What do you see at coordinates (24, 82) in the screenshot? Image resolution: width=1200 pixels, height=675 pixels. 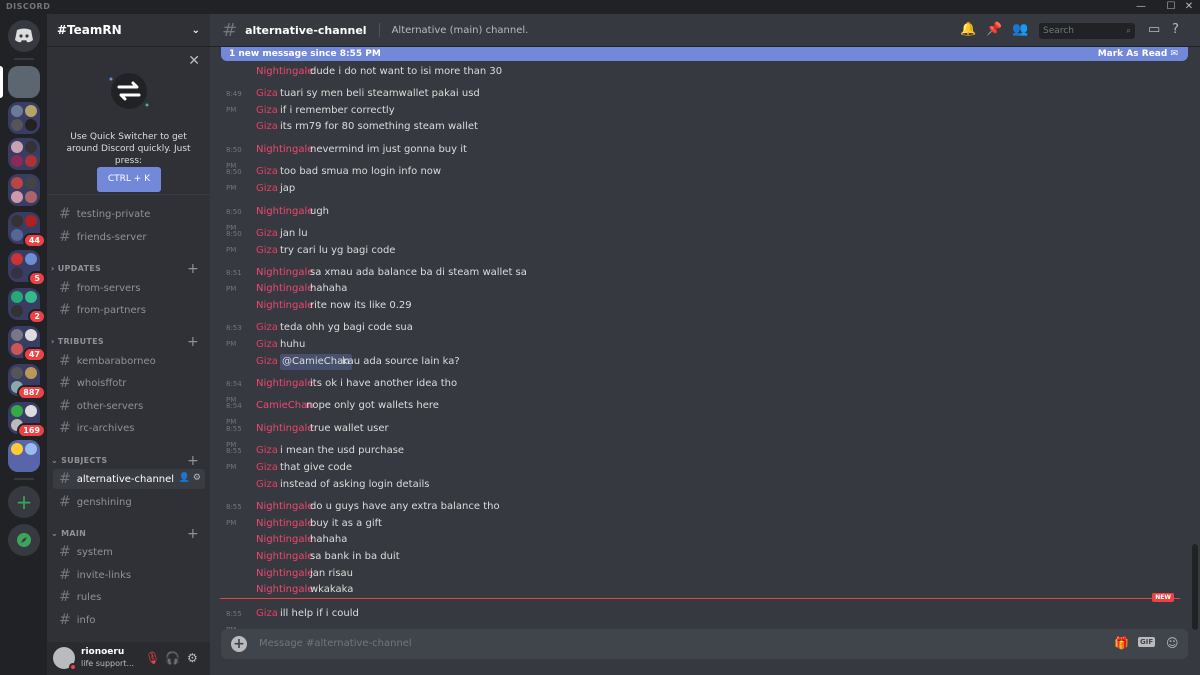 I see `server-icon-active` at bounding box center [24, 82].